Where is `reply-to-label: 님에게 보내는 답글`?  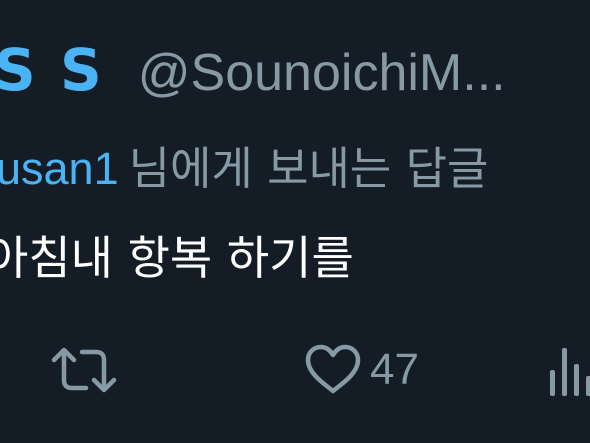
reply-to-label: 님에게 보내는 답글 is located at coordinates (308, 168).